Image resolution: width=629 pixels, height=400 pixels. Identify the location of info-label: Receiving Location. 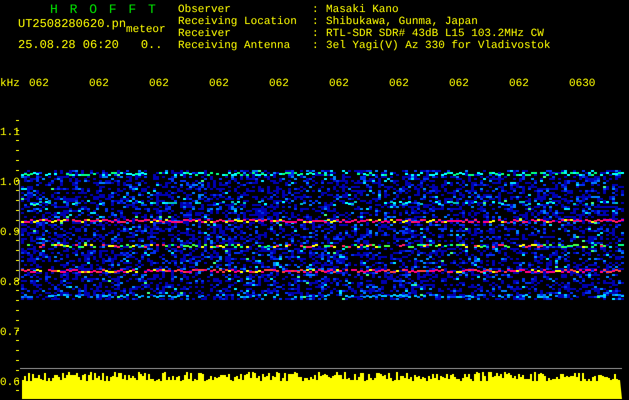
(238, 22).